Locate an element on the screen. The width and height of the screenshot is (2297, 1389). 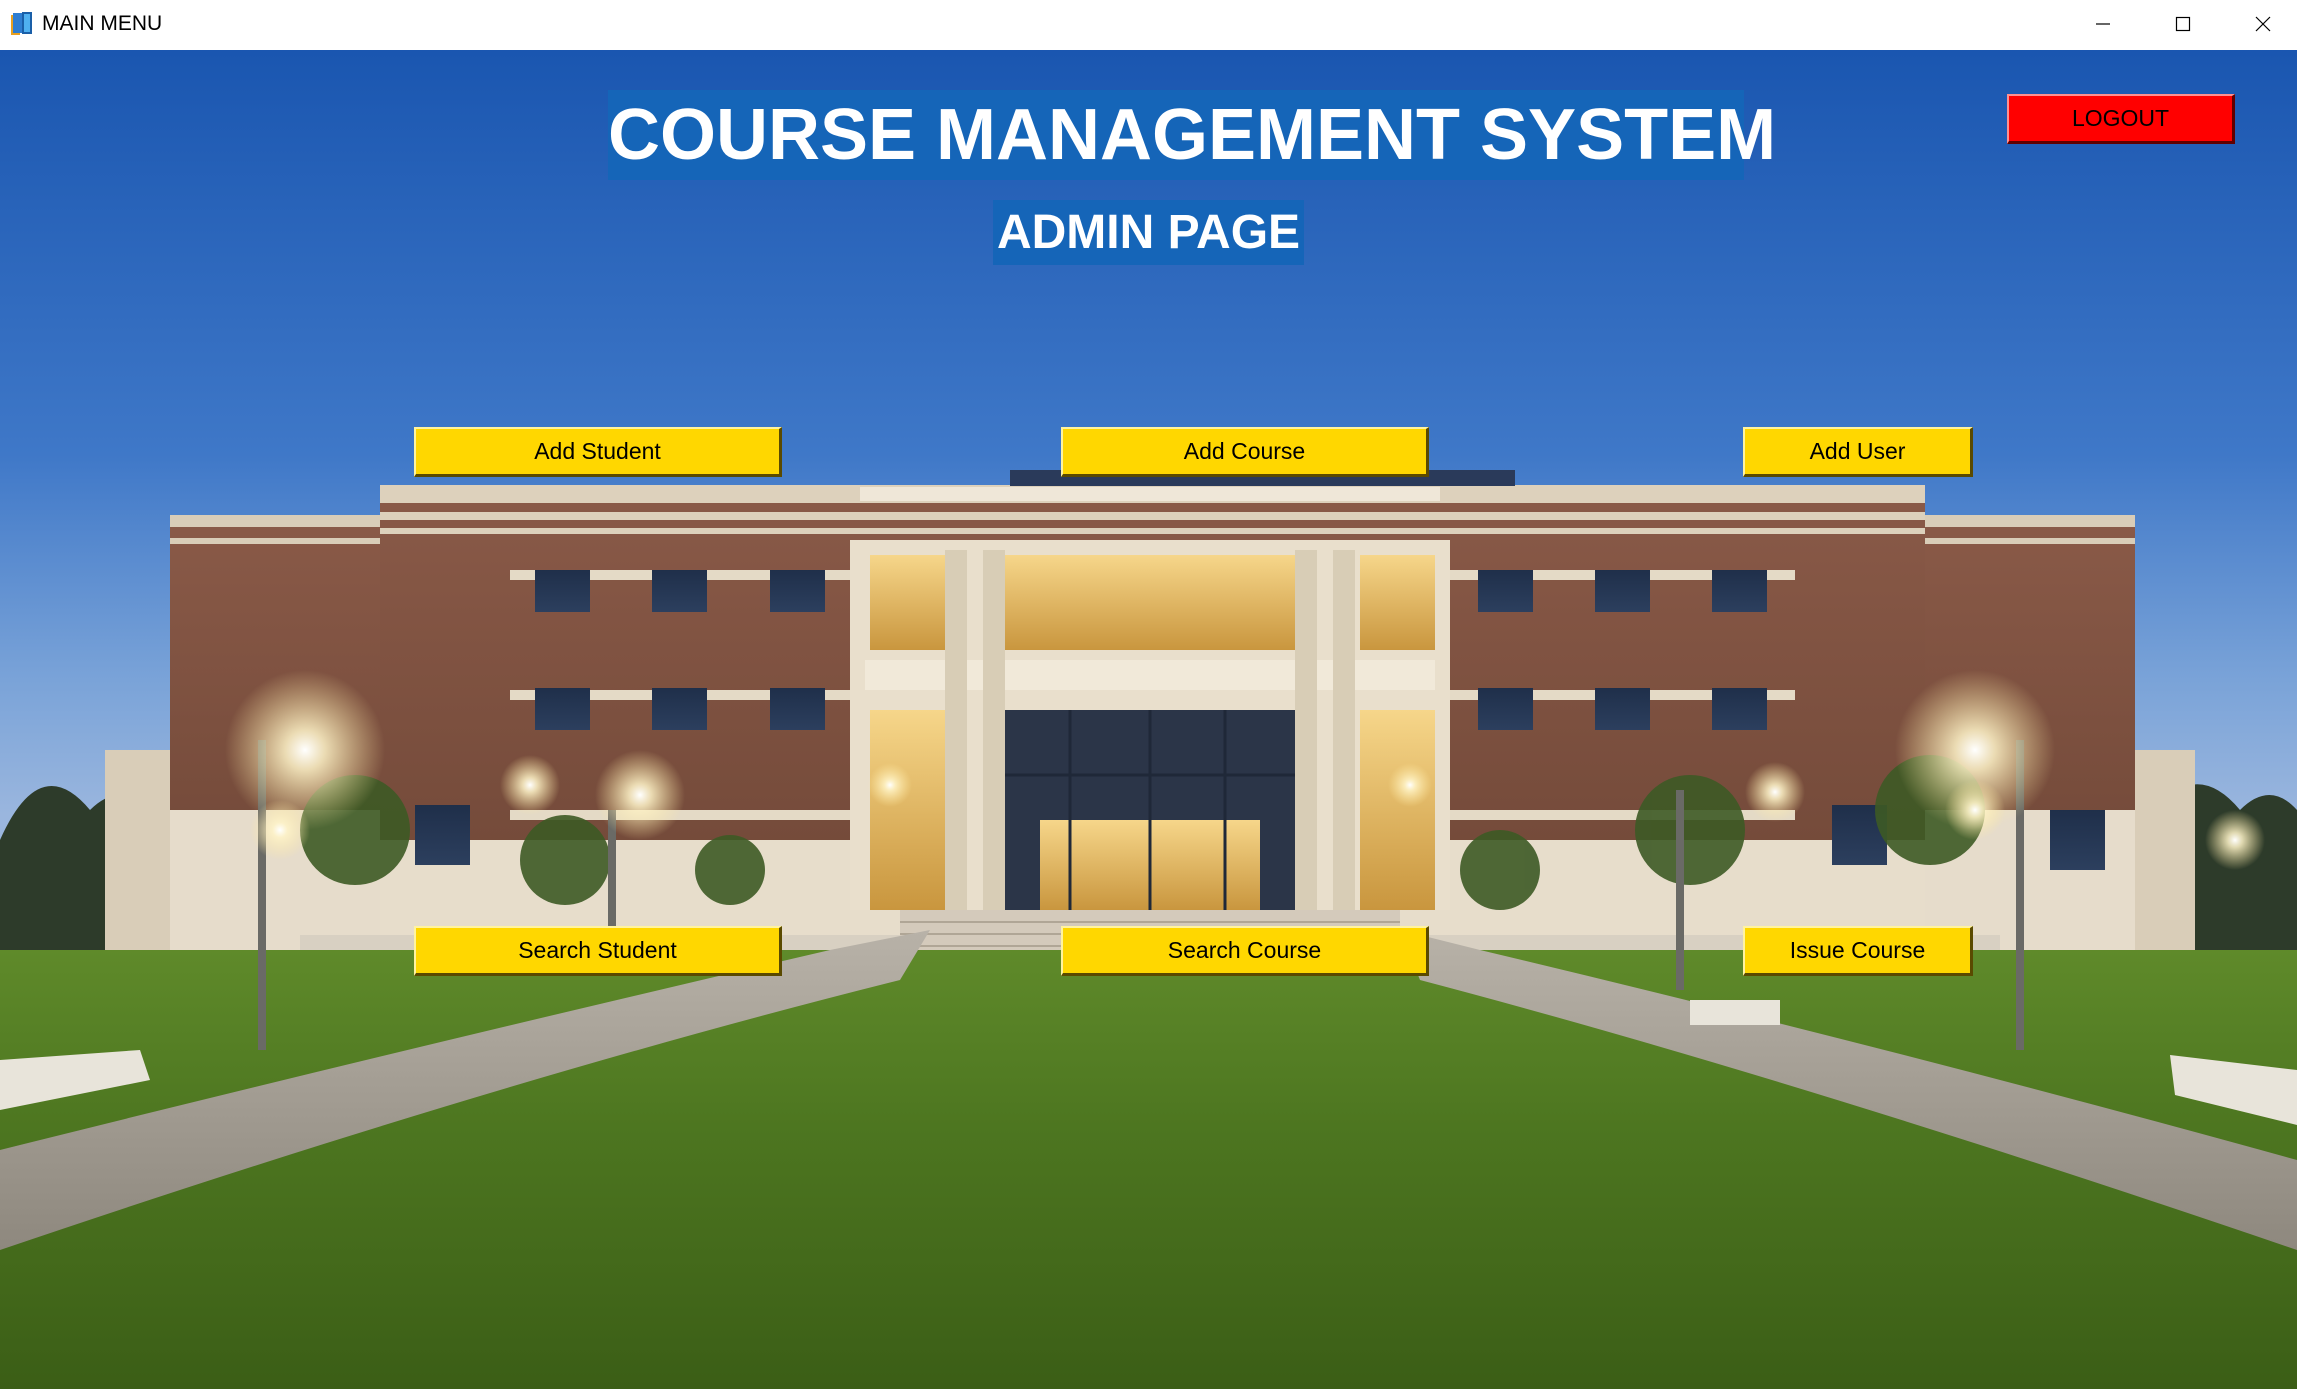
window-title: MAIN MENU is located at coordinates (102, 23).